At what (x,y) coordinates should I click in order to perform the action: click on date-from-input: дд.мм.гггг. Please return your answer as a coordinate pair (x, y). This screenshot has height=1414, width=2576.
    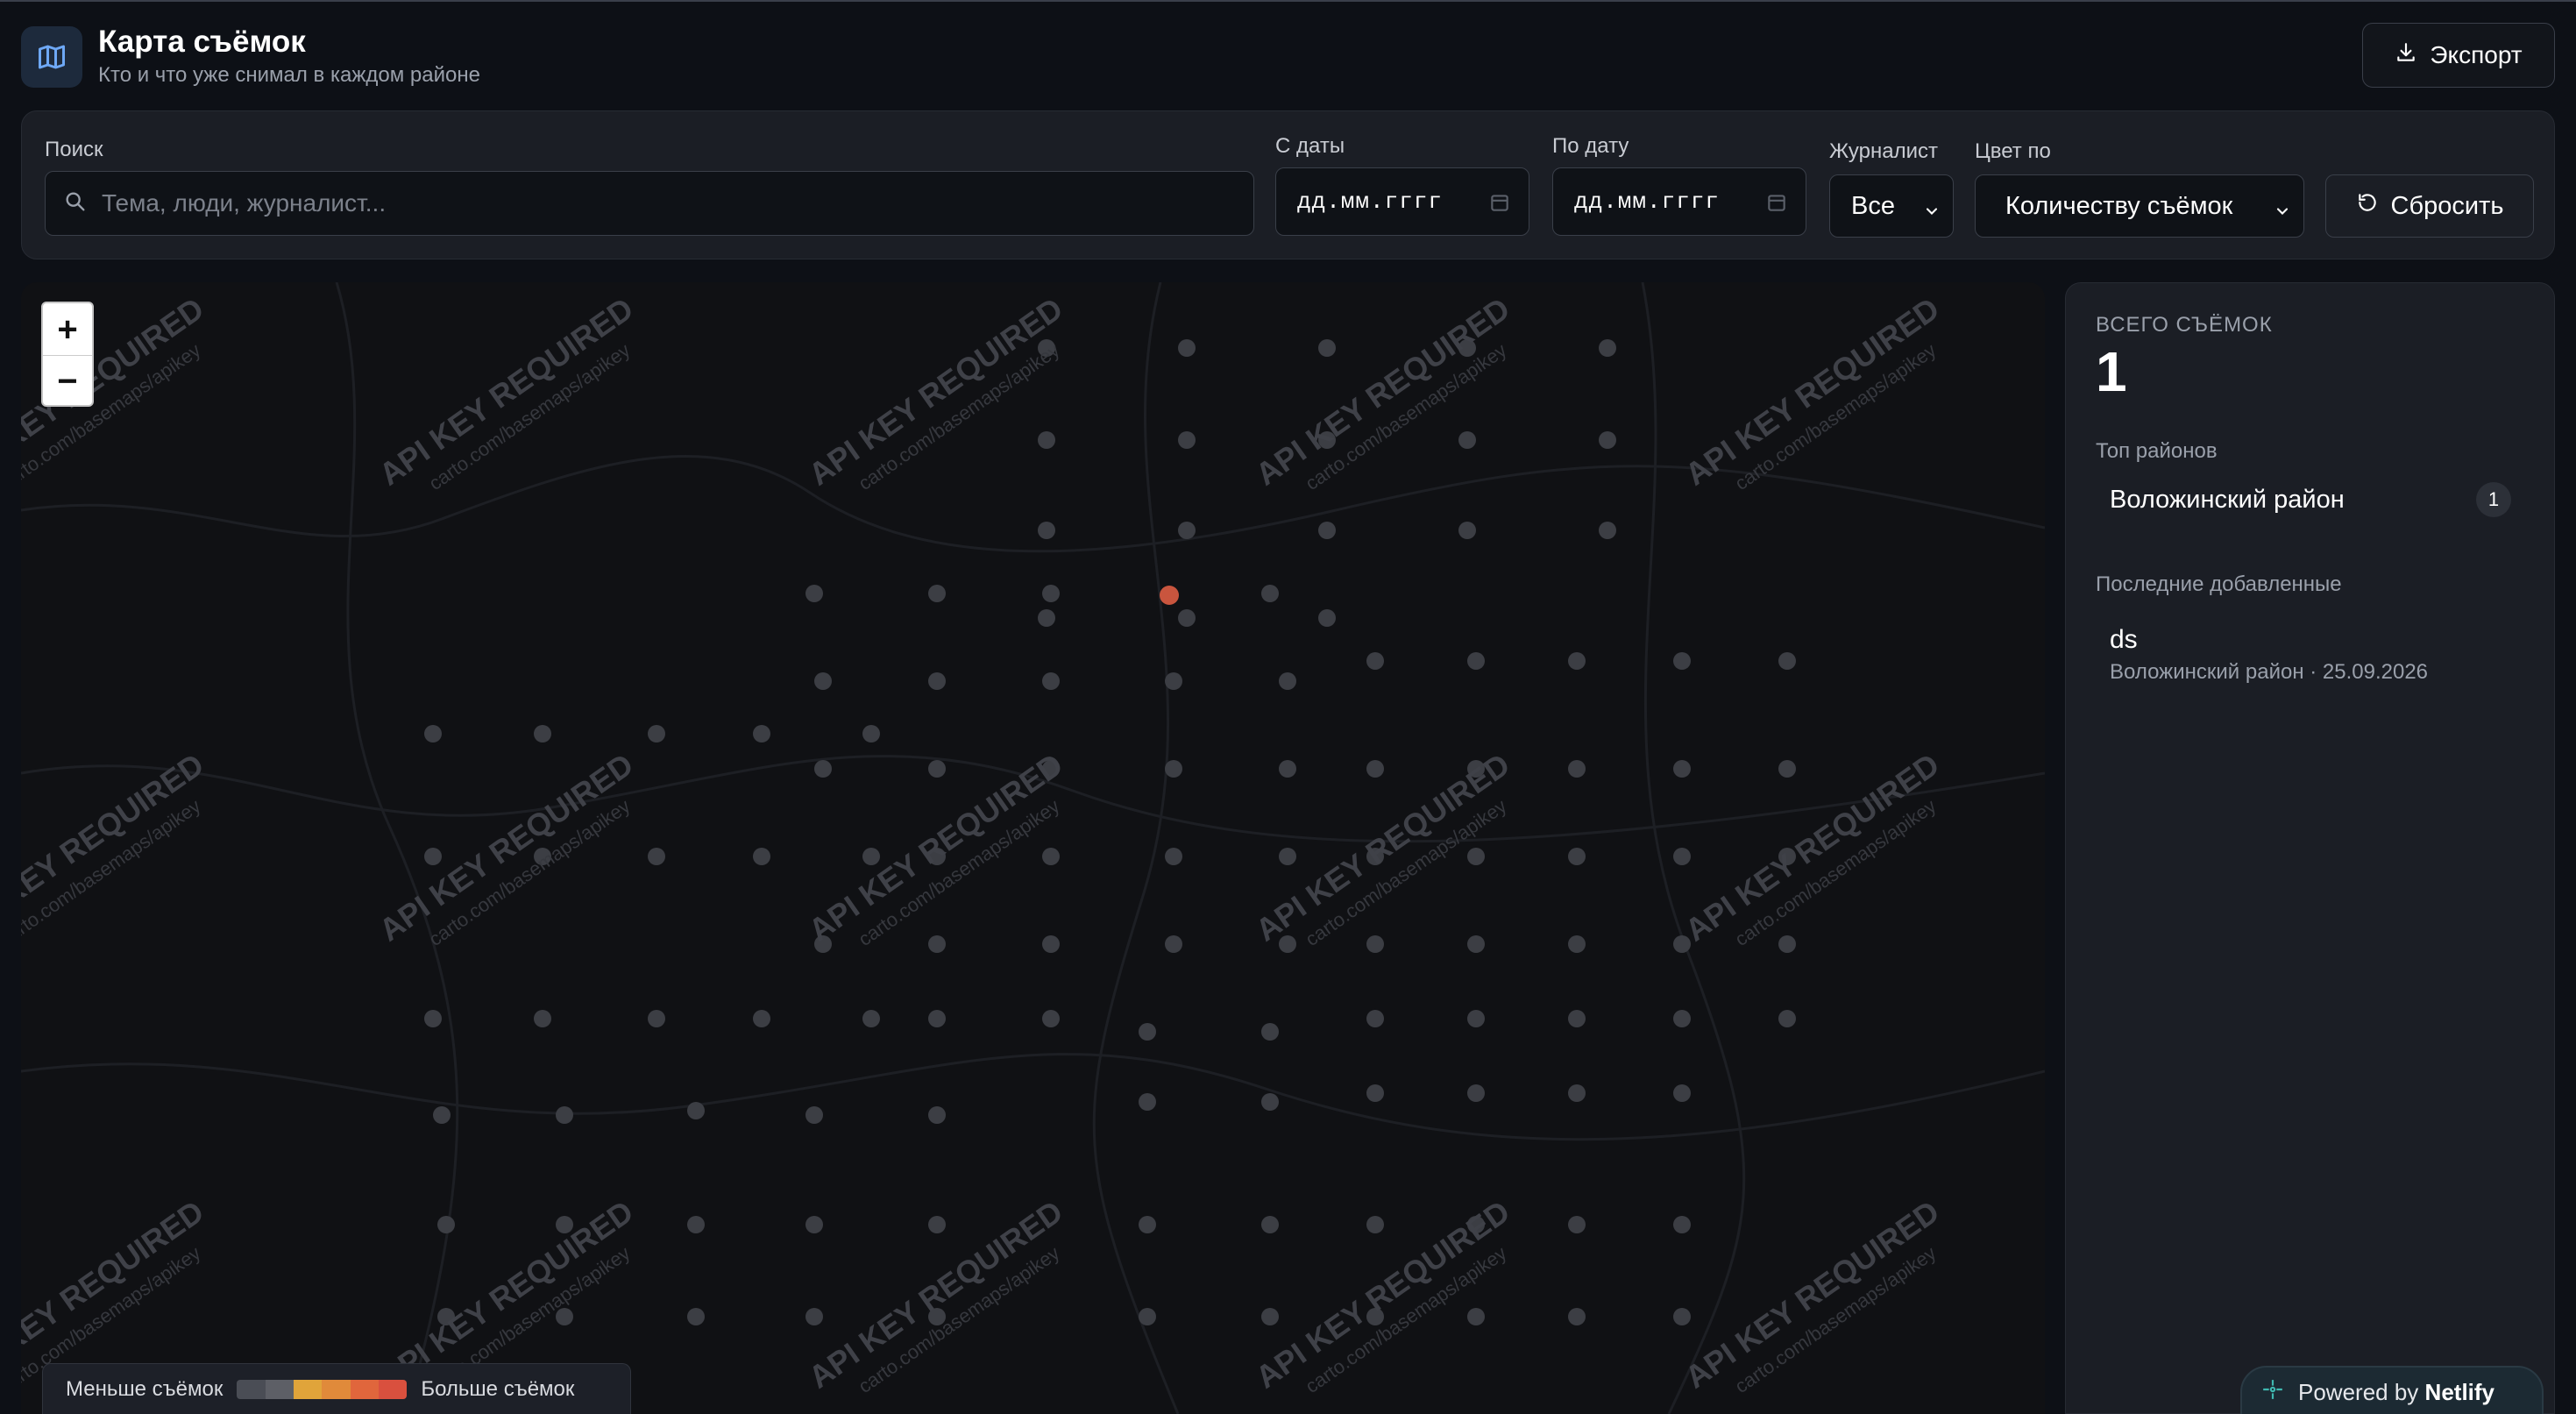
    Looking at the image, I should click on (1402, 201).